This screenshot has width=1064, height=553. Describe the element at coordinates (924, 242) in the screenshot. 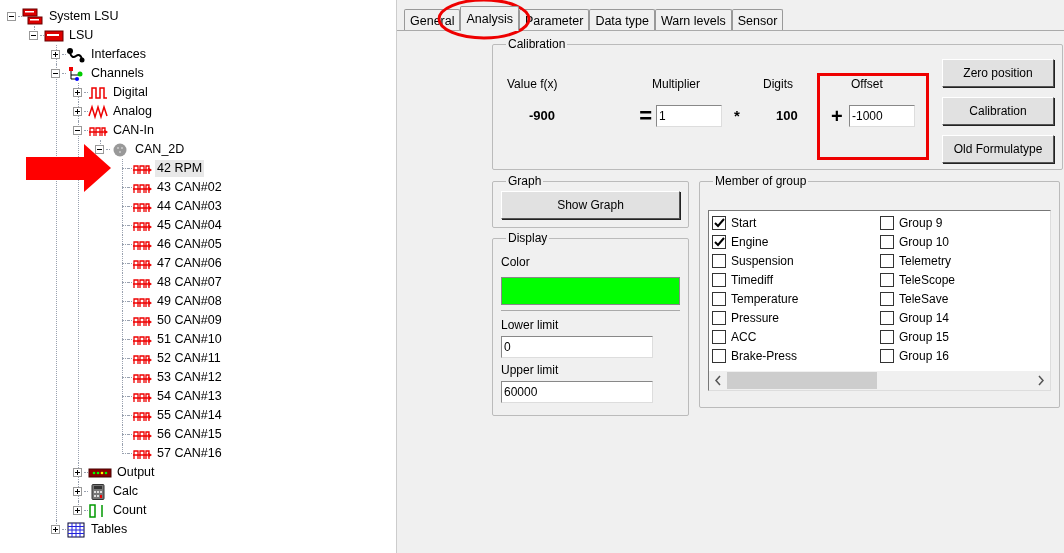

I see `checkbox-label: Group 10` at that location.